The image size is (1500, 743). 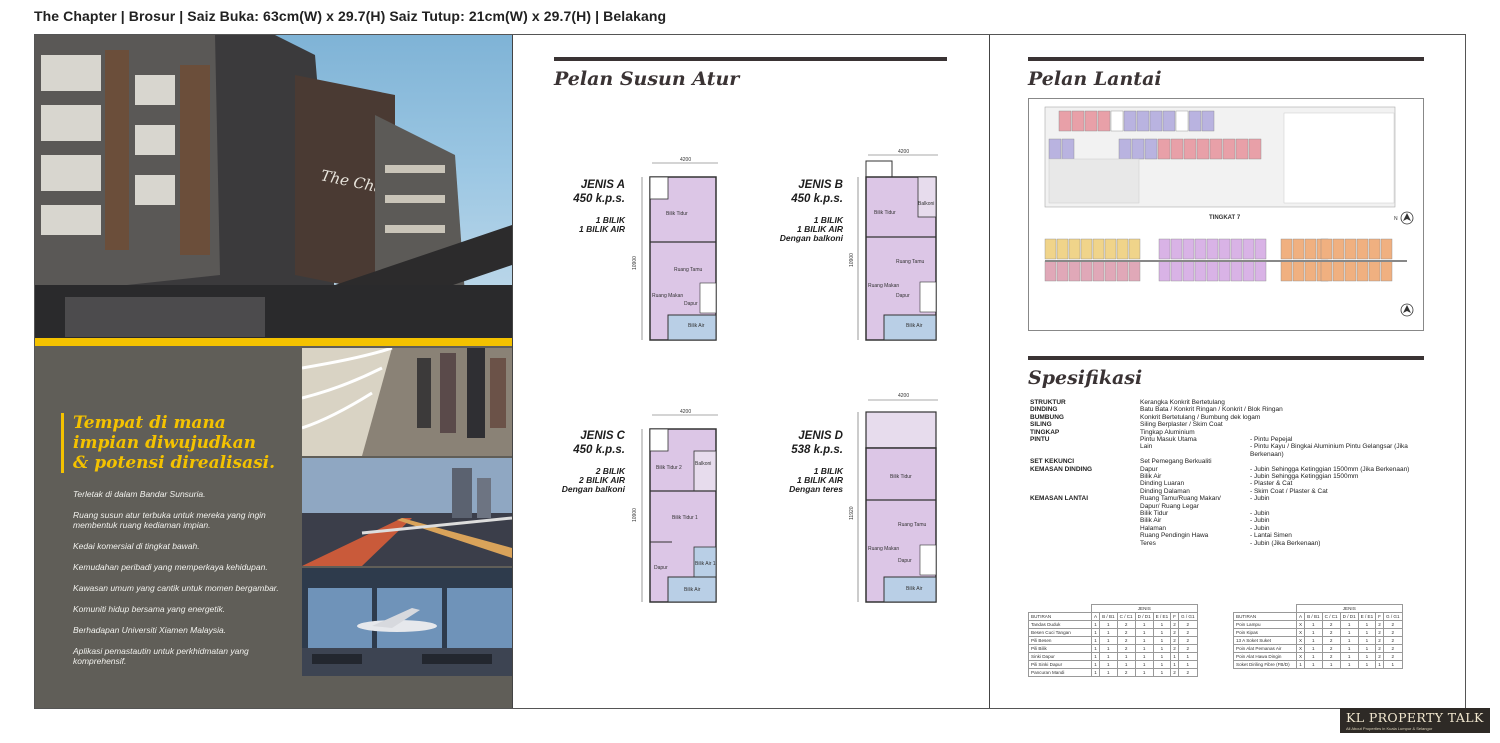 What do you see at coordinates (1047, 417) in the screenshot?
I see `spec-key: BUMBUNG` at bounding box center [1047, 417].